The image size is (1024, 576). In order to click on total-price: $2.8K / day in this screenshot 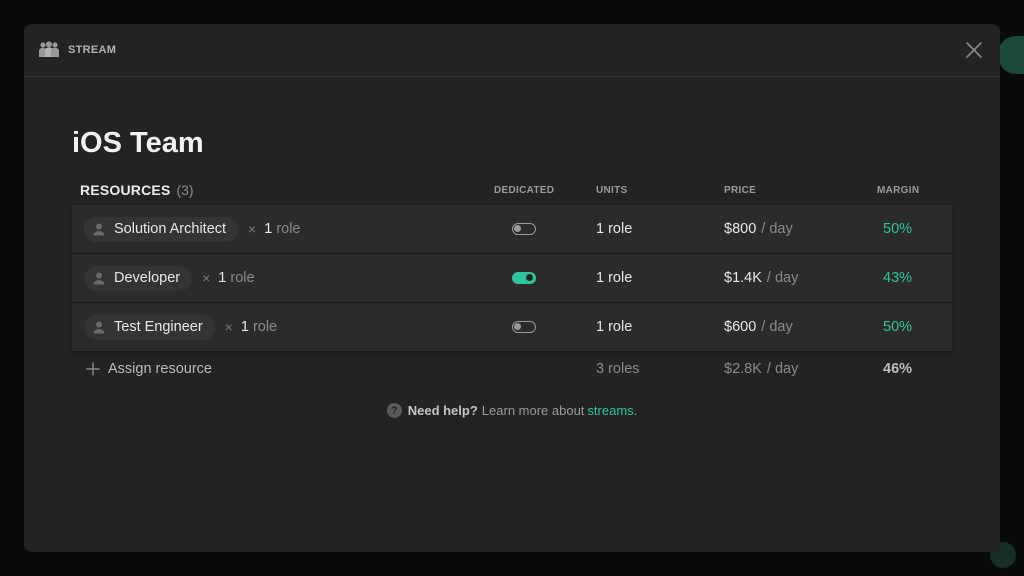, I will do `click(761, 369)`.